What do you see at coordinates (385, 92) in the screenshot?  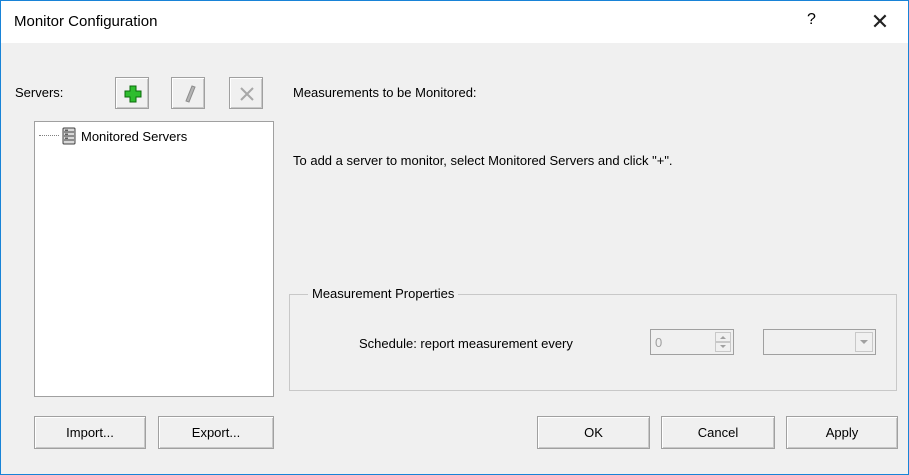 I see `measurements-heading: Measurements to be Monitored:` at bounding box center [385, 92].